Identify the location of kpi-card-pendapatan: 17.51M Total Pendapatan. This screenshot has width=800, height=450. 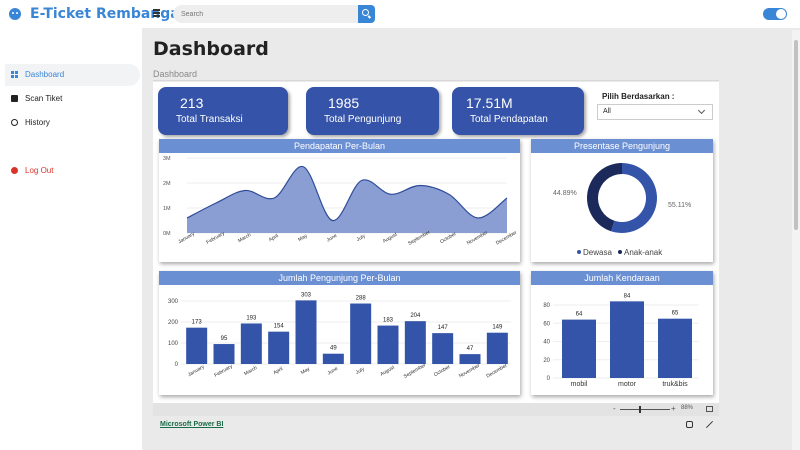
(518, 111).